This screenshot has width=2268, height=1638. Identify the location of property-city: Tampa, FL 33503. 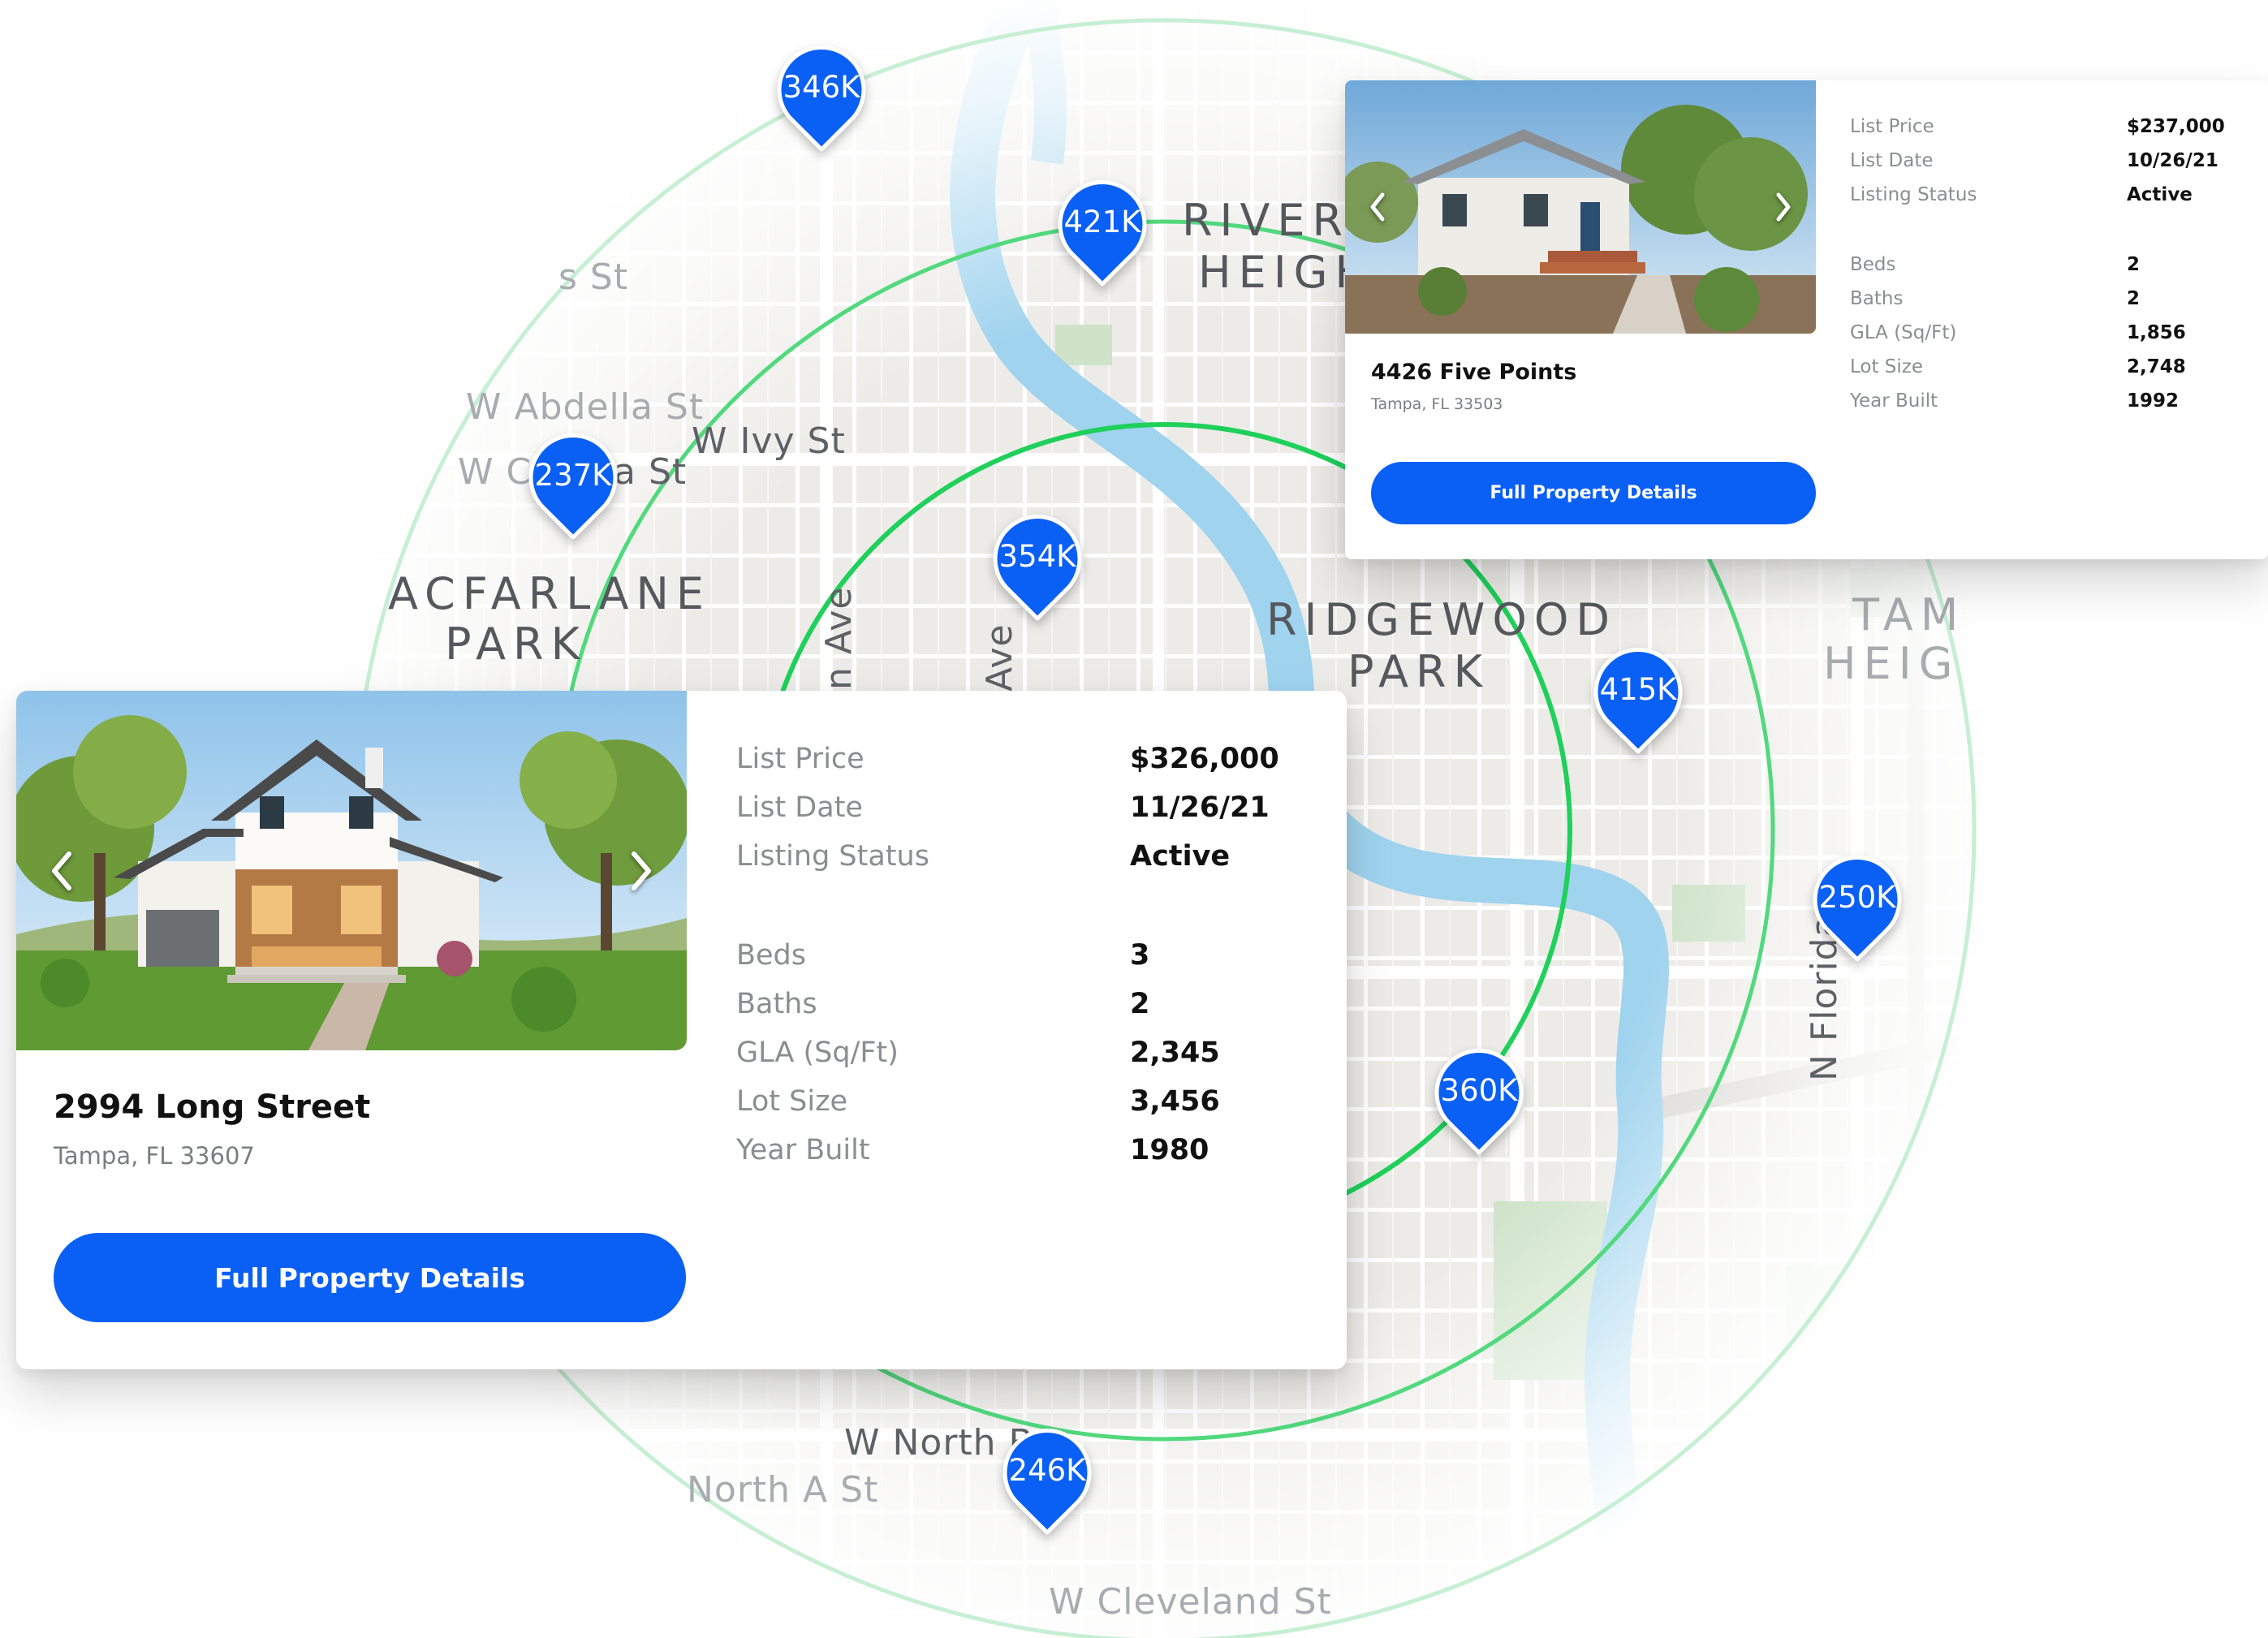
(1437, 404).